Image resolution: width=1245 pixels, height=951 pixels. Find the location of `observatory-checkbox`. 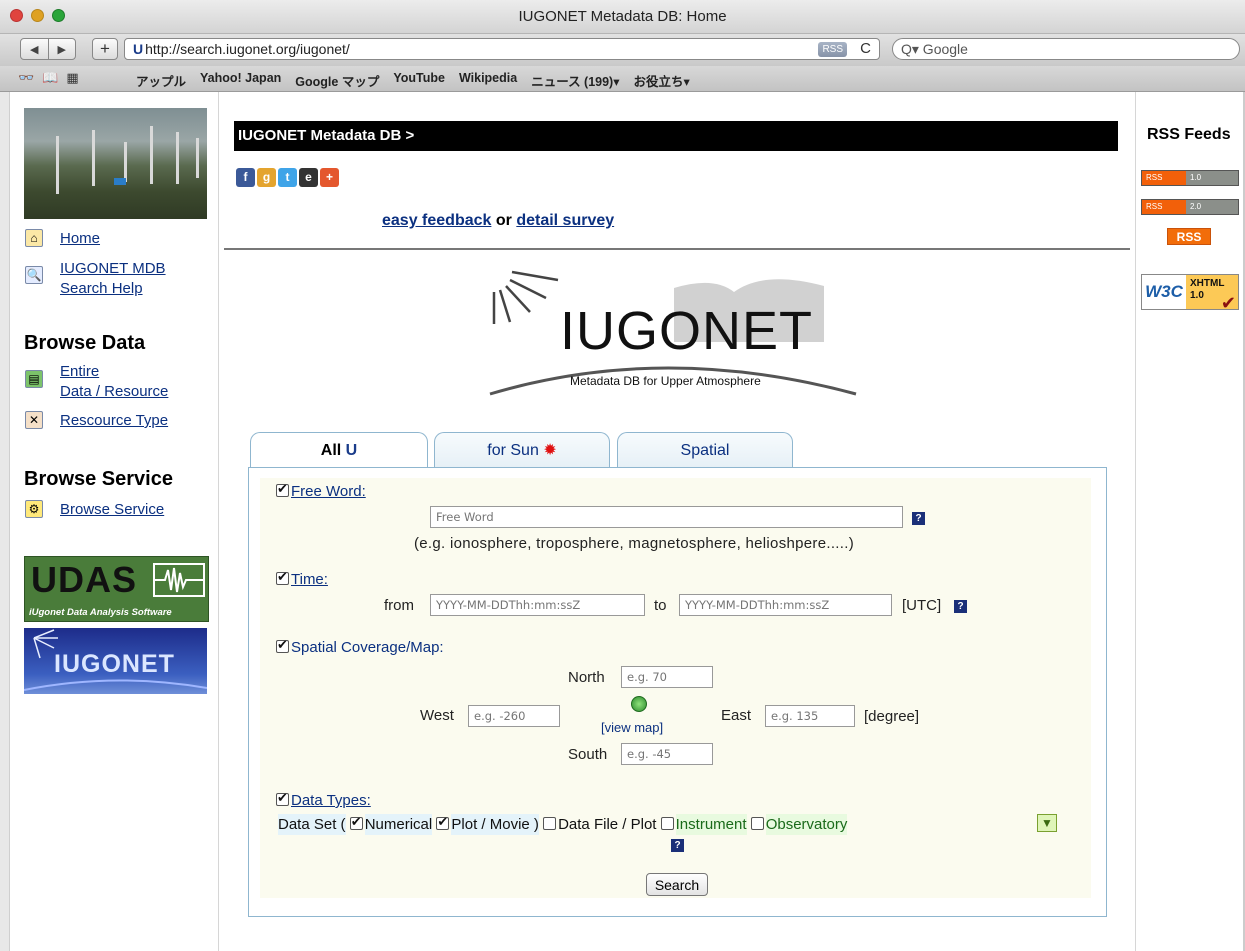

observatory-checkbox is located at coordinates (757, 823).